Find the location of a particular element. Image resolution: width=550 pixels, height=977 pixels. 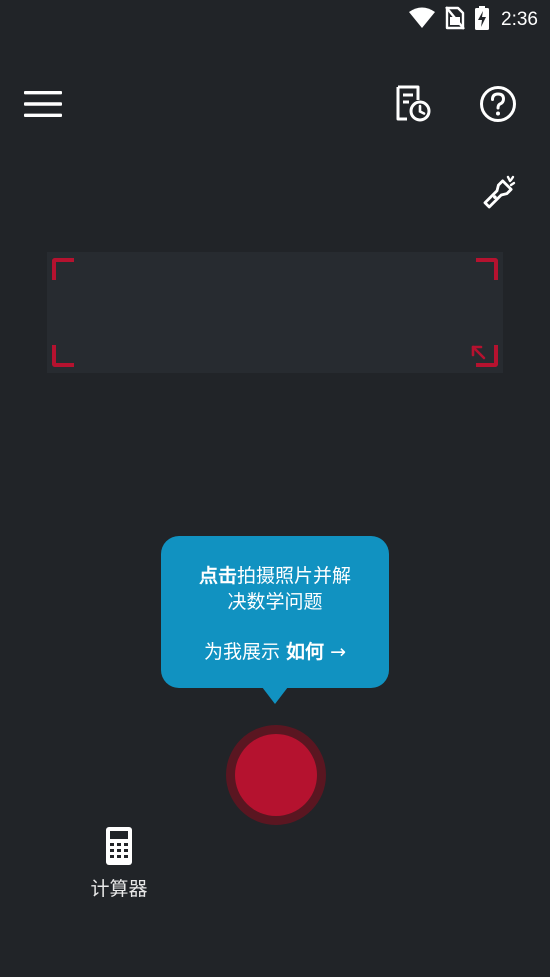

no-sim-icon is located at coordinates (455, 20).